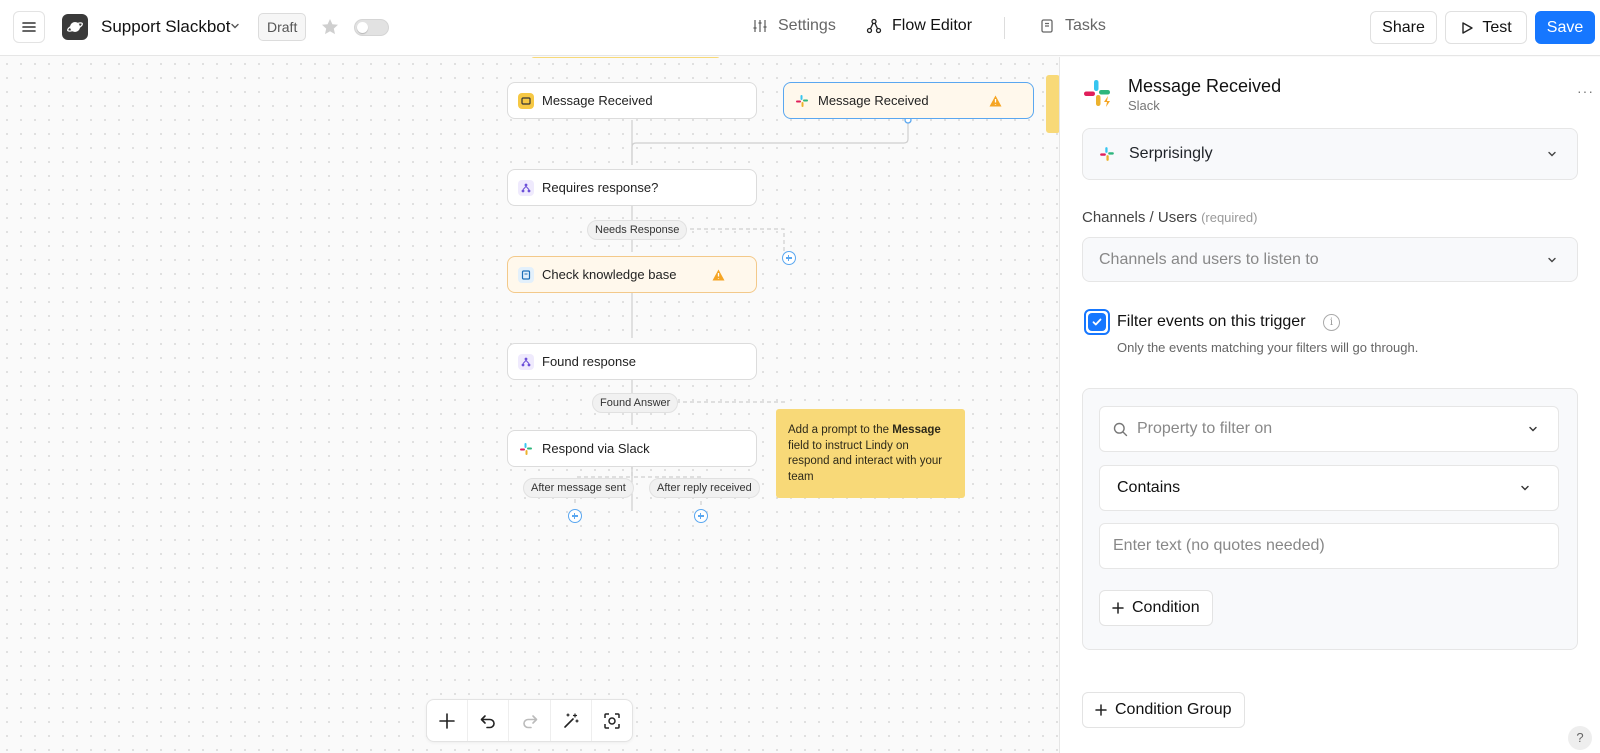 The height and width of the screenshot is (753, 1600). What do you see at coordinates (589, 361) in the screenshot?
I see `node-label: Found response` at bounding box center [589, 361].